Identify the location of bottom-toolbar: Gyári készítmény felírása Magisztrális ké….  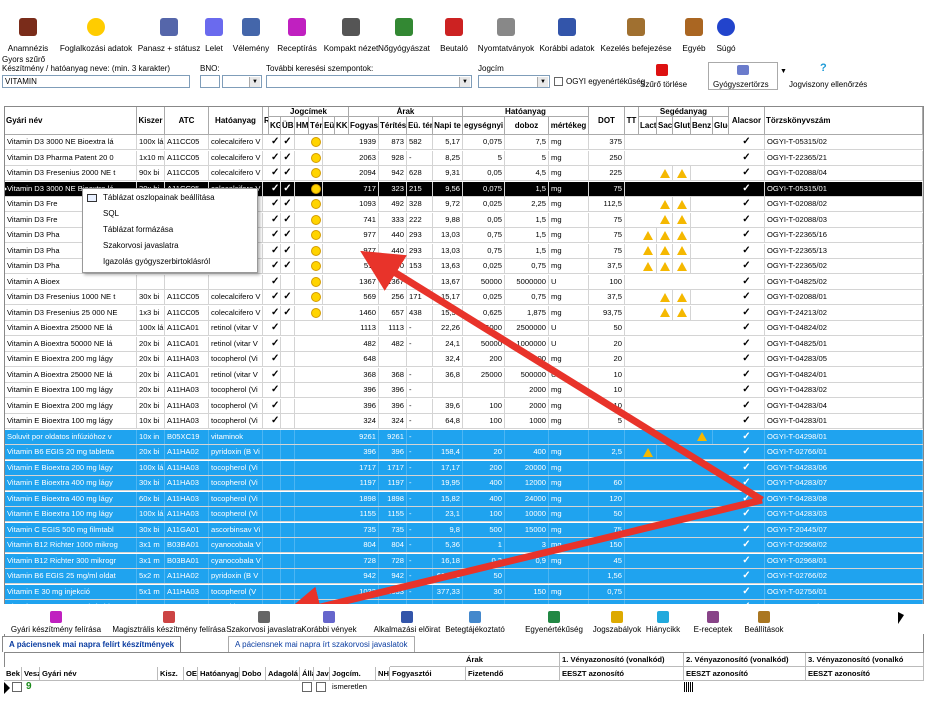
(463, 619).